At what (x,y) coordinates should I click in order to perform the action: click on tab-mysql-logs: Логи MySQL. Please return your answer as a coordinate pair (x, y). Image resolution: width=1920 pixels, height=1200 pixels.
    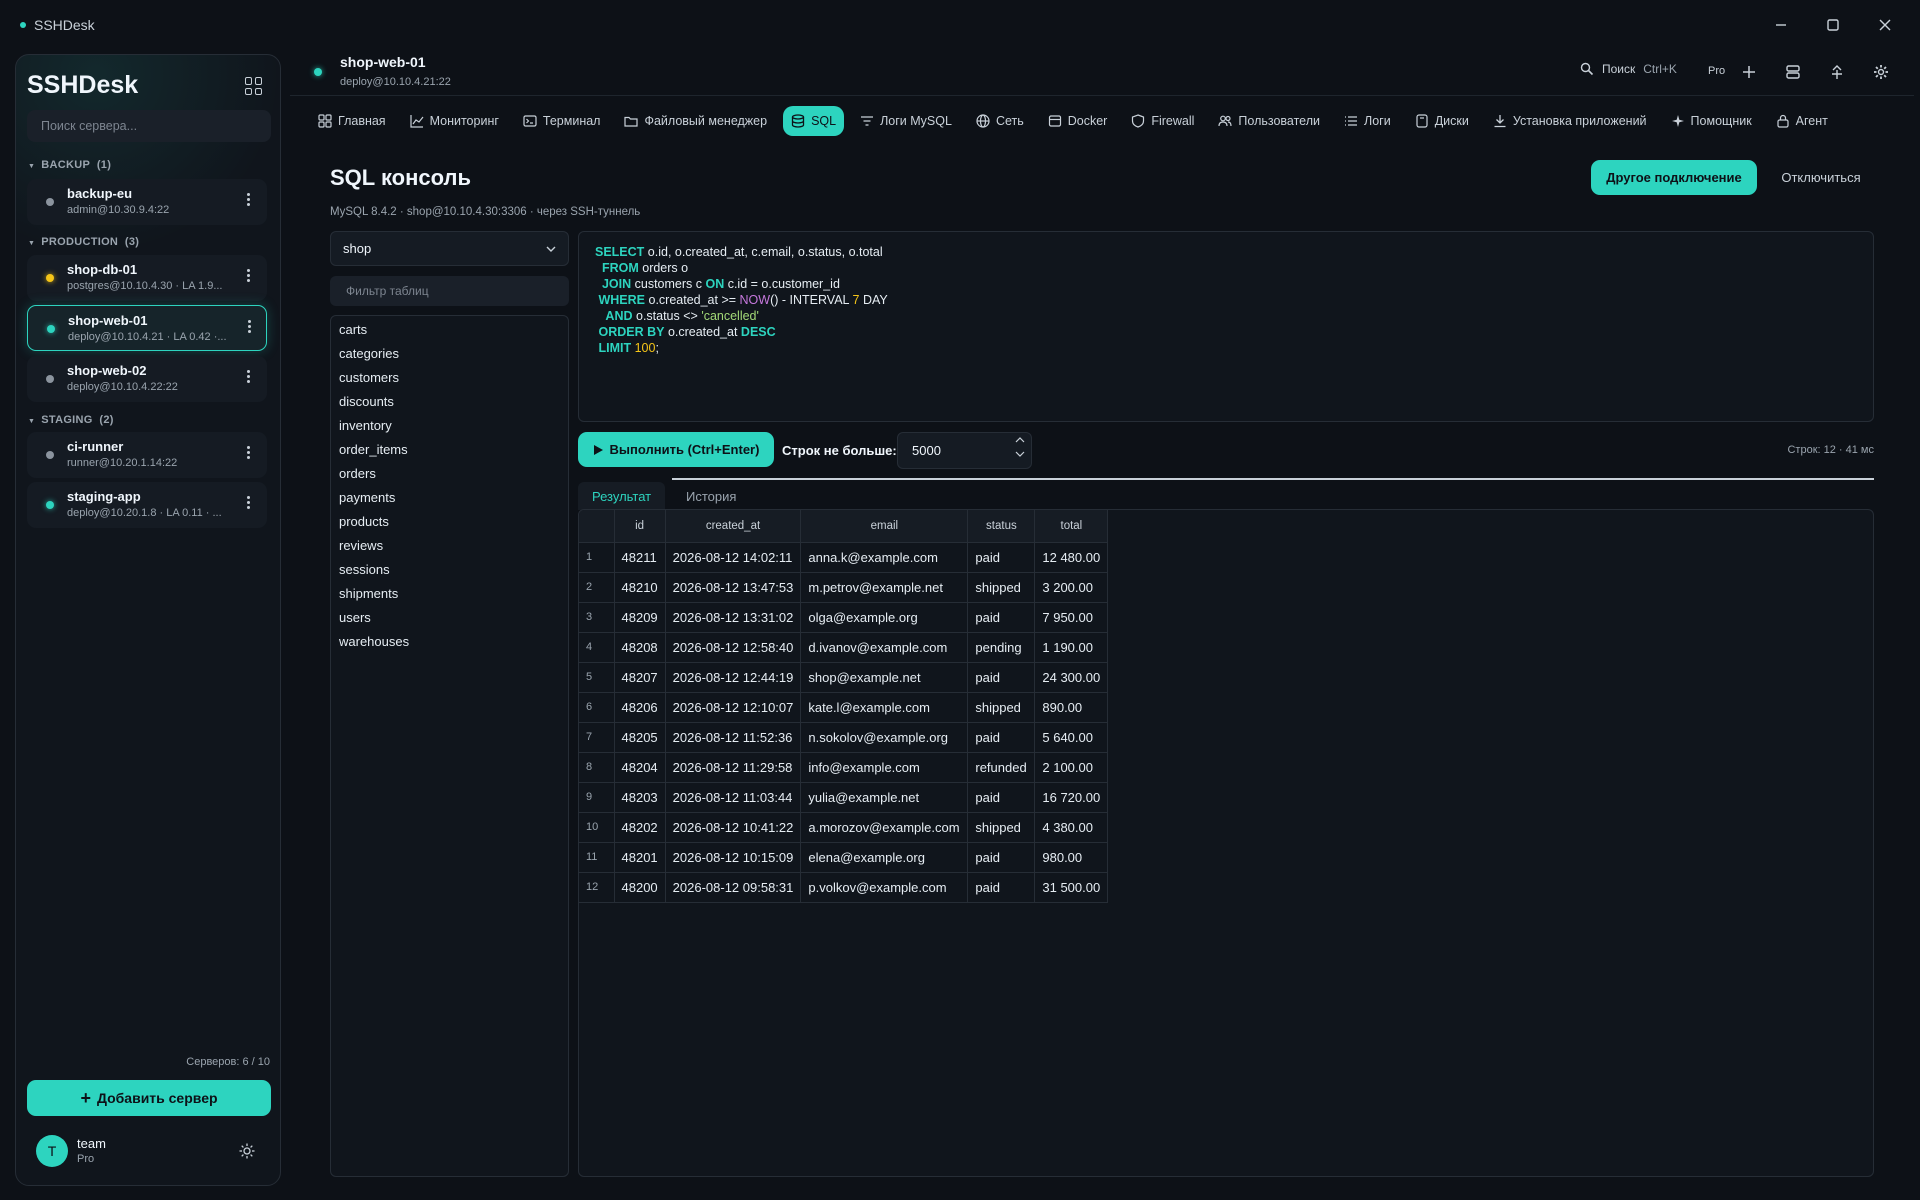
    Looking at the image, I should click on (906, 121).